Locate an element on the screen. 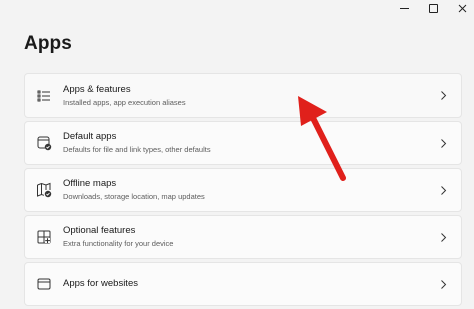 The height and width of the screenshot is (309, 474). close-icon is located at coordinates (462, 8).